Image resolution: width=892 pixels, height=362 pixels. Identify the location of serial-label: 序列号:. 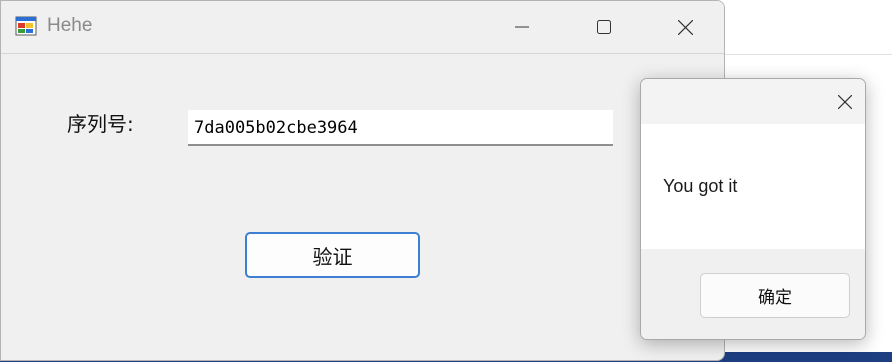
(100, 124).